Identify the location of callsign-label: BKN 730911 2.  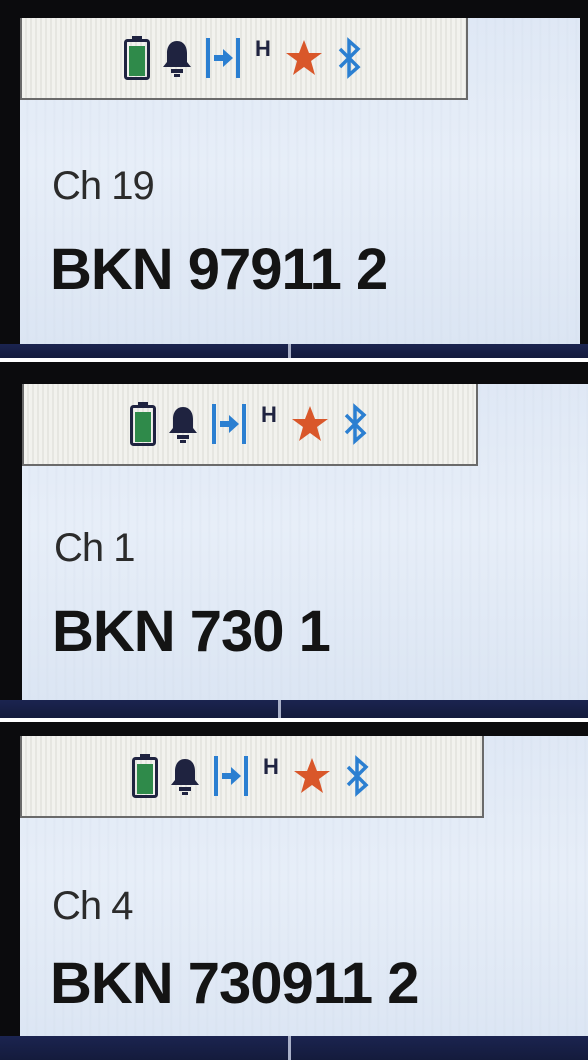
(234, 983).